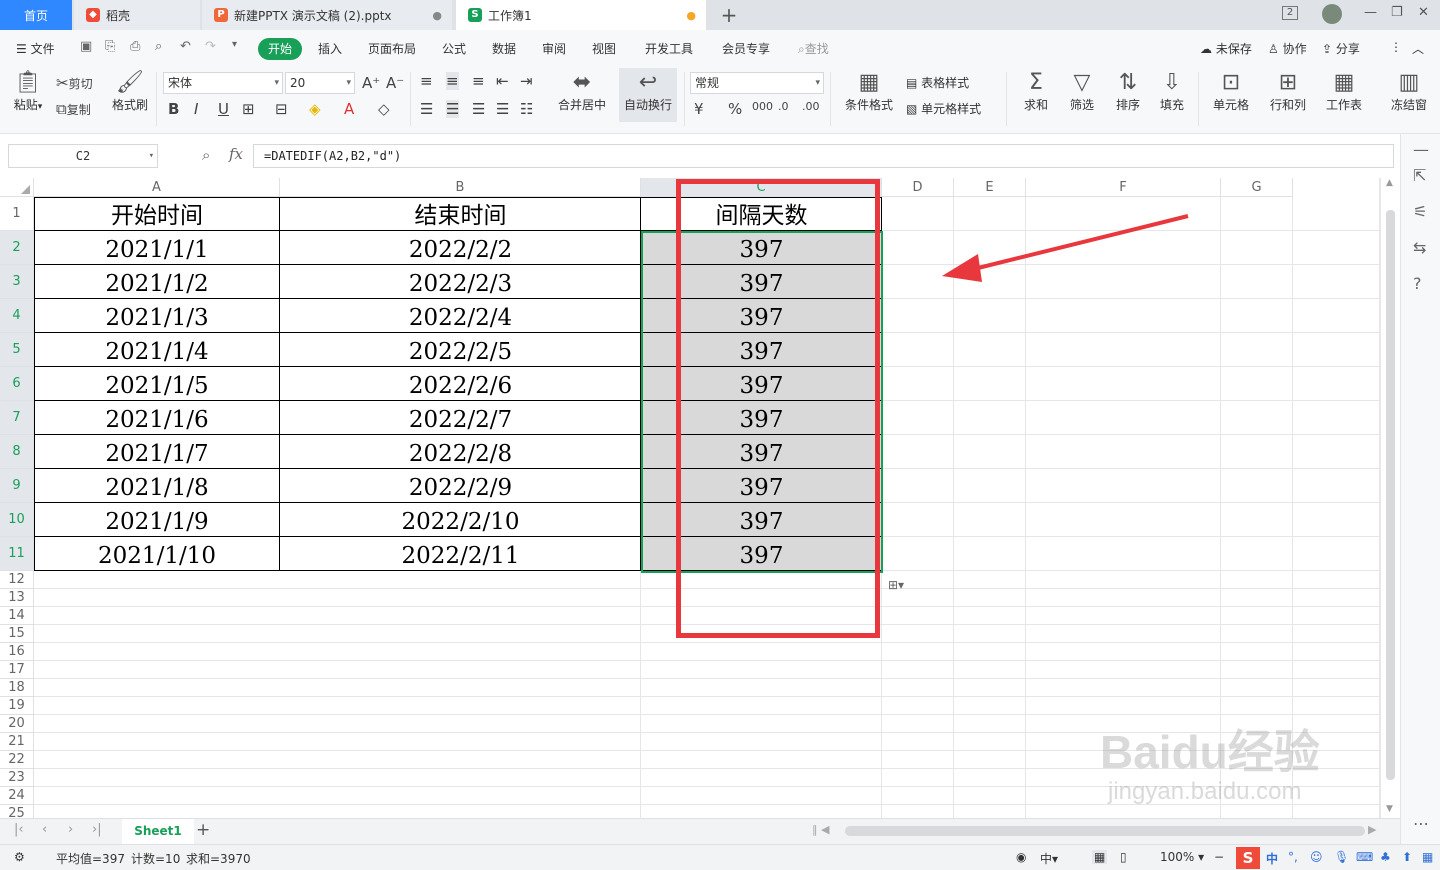 This screenshot has height=870, width=1440. What do you see at coordinates (460, 486) in the screenshot?
I see `table-cell: 2022/2/9` at bounding box center [460, 486].